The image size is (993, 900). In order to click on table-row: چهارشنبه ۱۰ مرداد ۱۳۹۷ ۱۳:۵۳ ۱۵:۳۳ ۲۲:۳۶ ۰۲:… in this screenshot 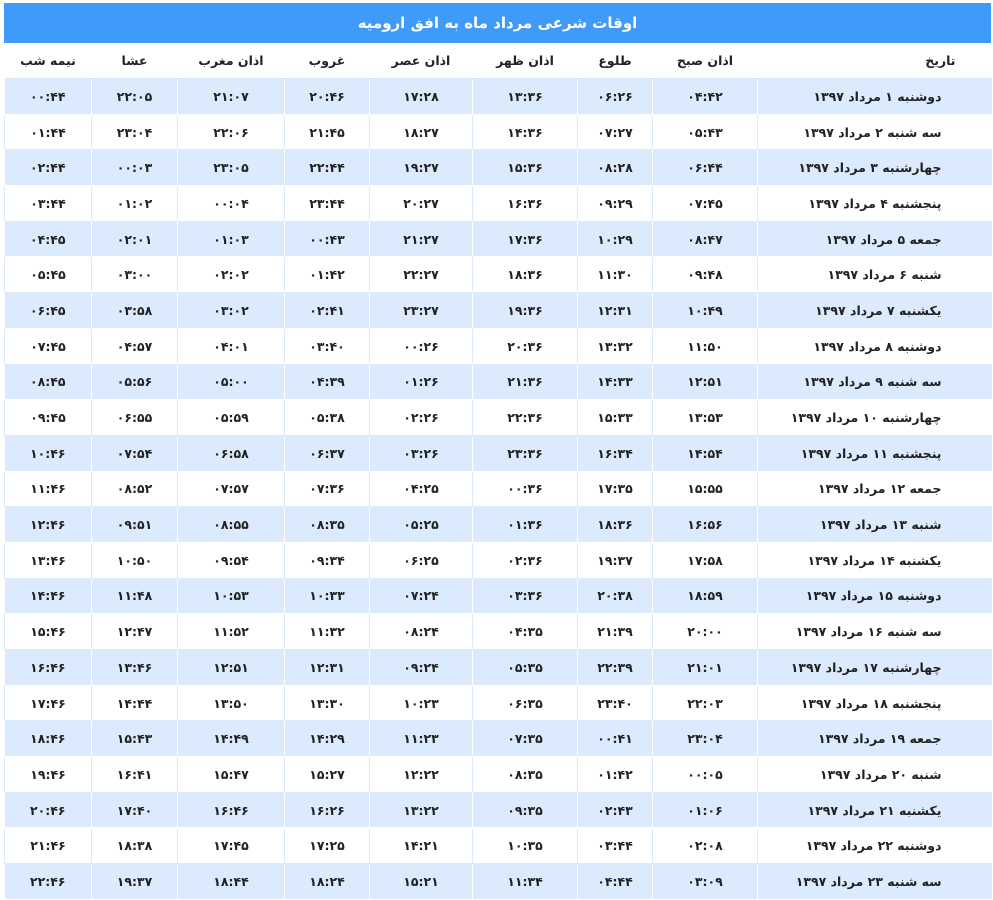, I will do `click(498, 417)`.